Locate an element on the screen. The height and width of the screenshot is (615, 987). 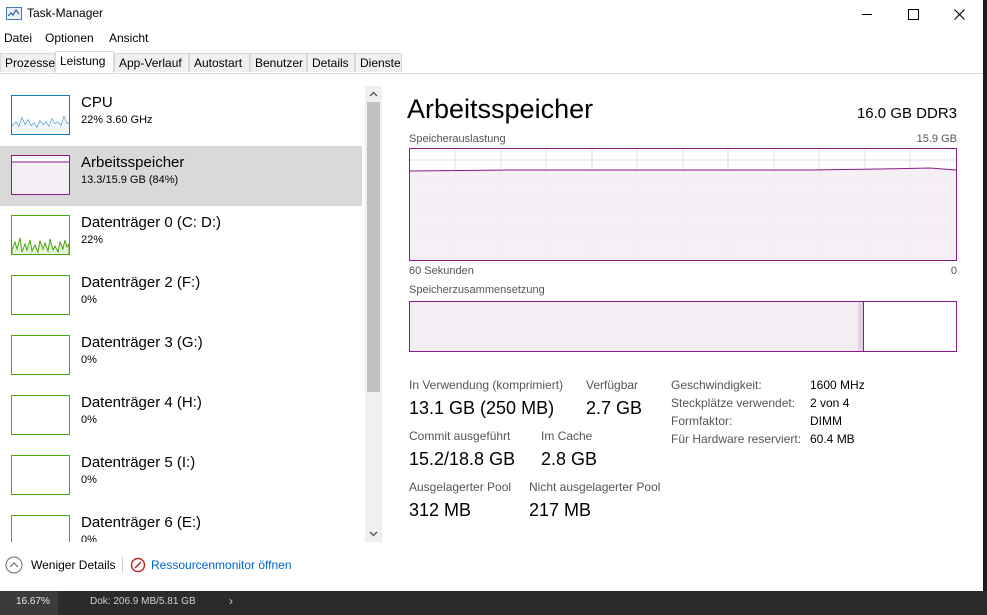
paged-pool-label: Ausgelagerter Pool is located at coordinates (460, 487).